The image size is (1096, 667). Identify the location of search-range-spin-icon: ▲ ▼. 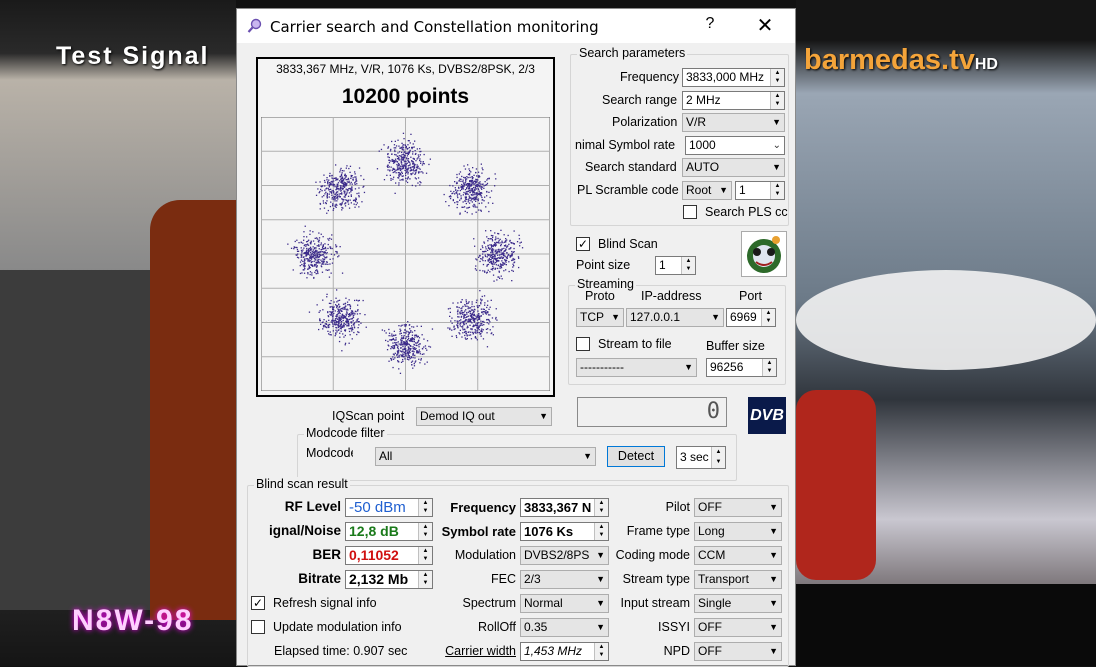
(777, 100).